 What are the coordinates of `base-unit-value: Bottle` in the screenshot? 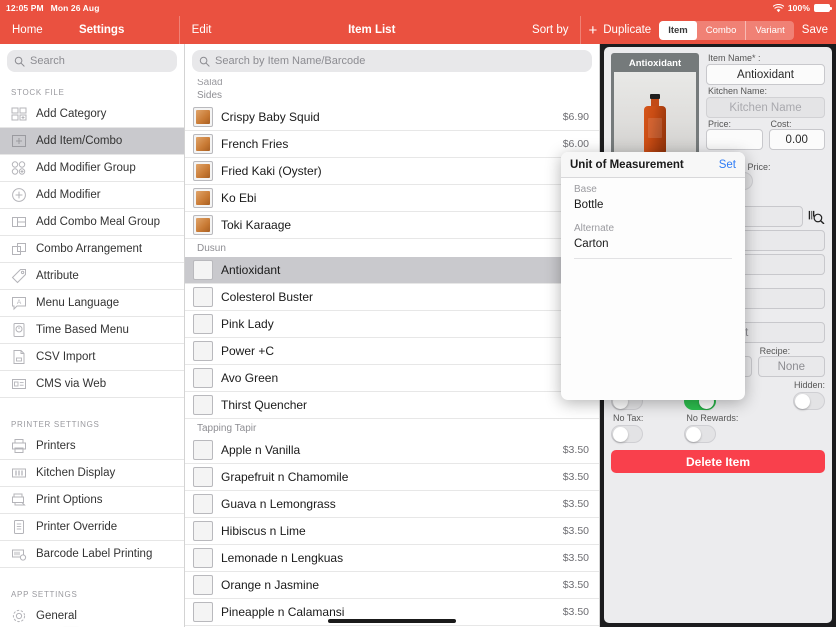 It's located at (653, 207).